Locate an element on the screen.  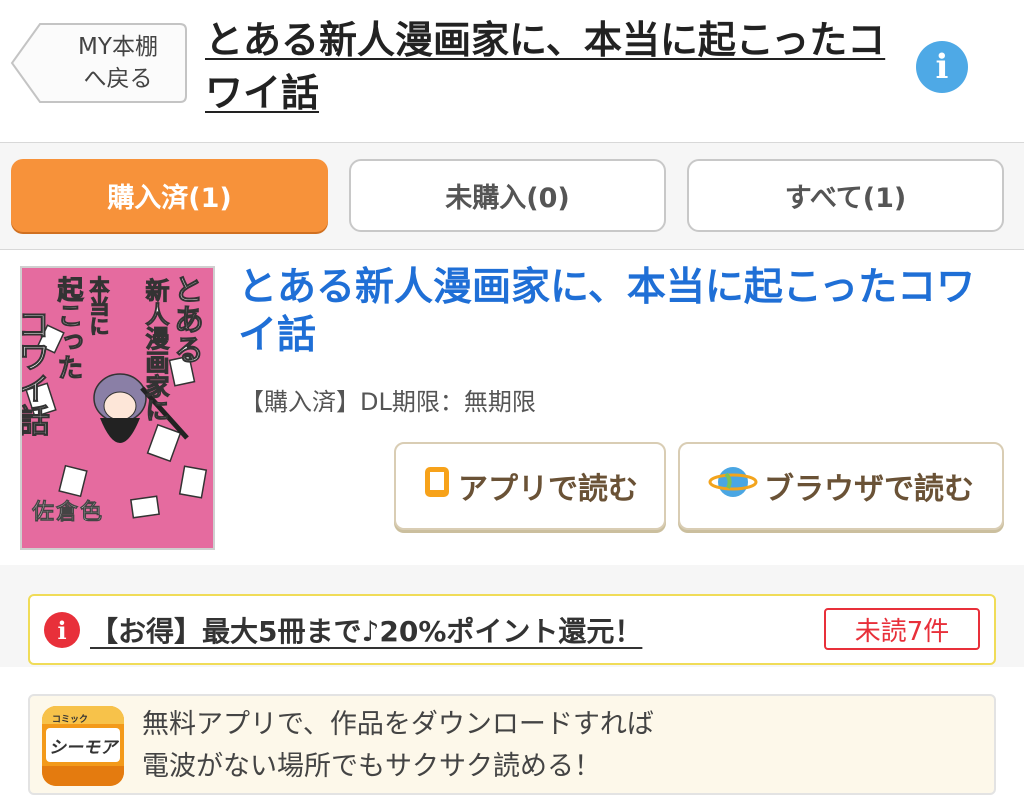
app-icon-name: シーモア is located at coordinates (83, 745).